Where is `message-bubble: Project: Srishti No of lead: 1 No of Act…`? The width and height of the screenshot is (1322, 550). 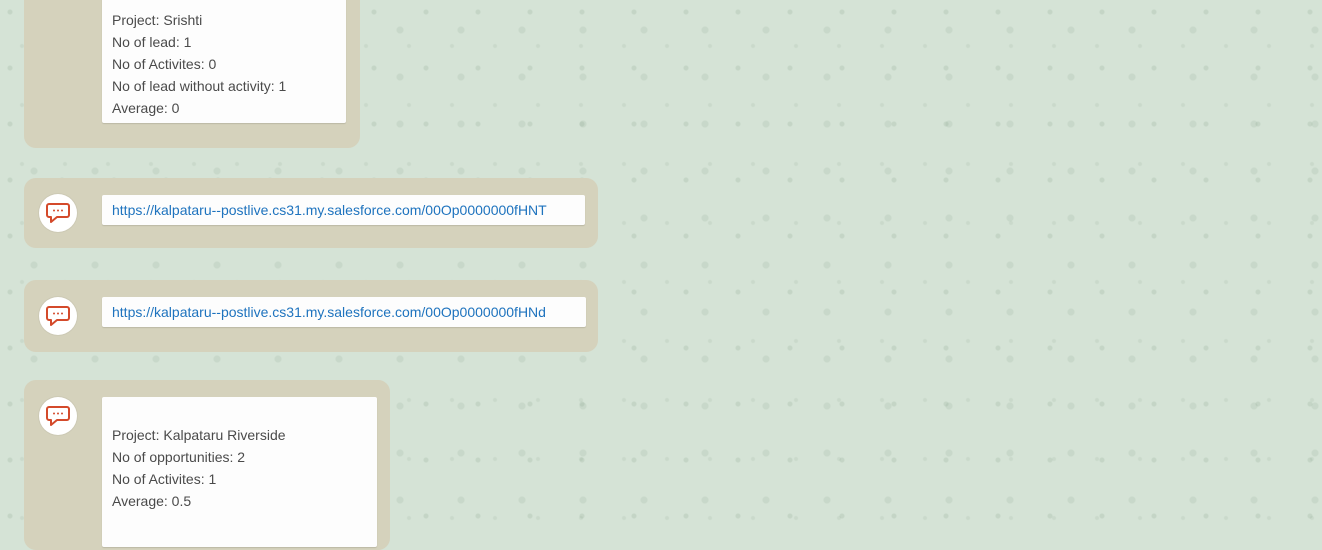
message-bubble: Project: Srishti No of lead: 1 No of Act… is located at coordinates (224, 61).